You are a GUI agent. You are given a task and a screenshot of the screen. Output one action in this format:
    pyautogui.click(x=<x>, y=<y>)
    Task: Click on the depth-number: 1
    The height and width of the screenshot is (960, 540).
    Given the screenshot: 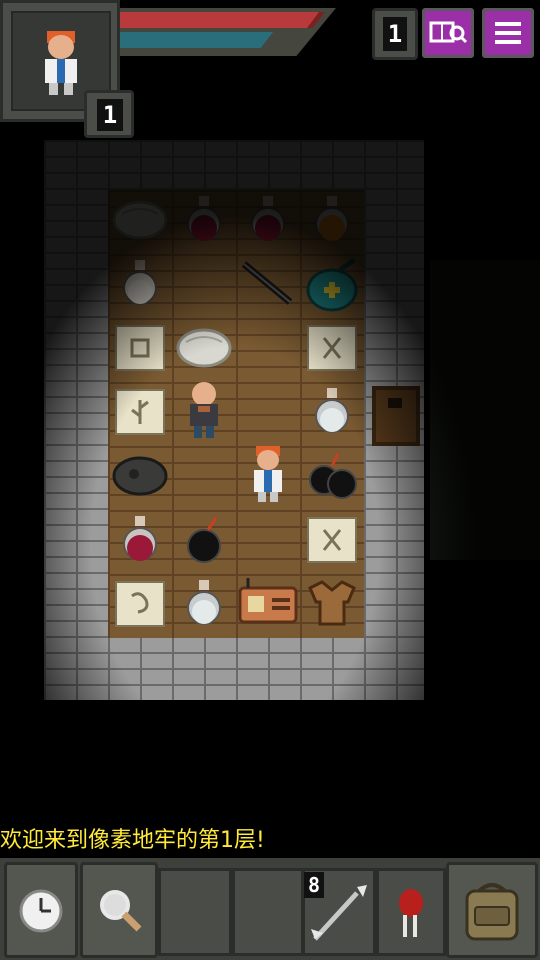 What is the action you would take?
    pyautogui.click(x=395, y=34)
    